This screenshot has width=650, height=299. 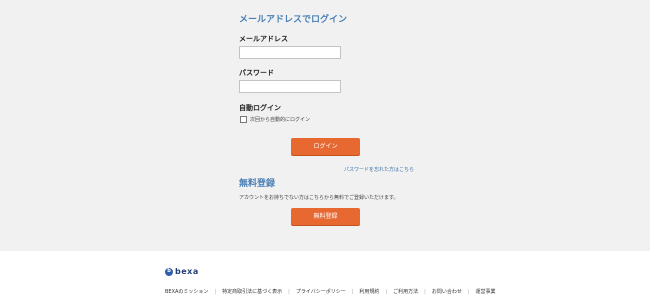 What do you see at coordinates (447, 291) in the screenshot?
I see `footer-link-contact: お問い合わせ` at bounding box center [447, 291].